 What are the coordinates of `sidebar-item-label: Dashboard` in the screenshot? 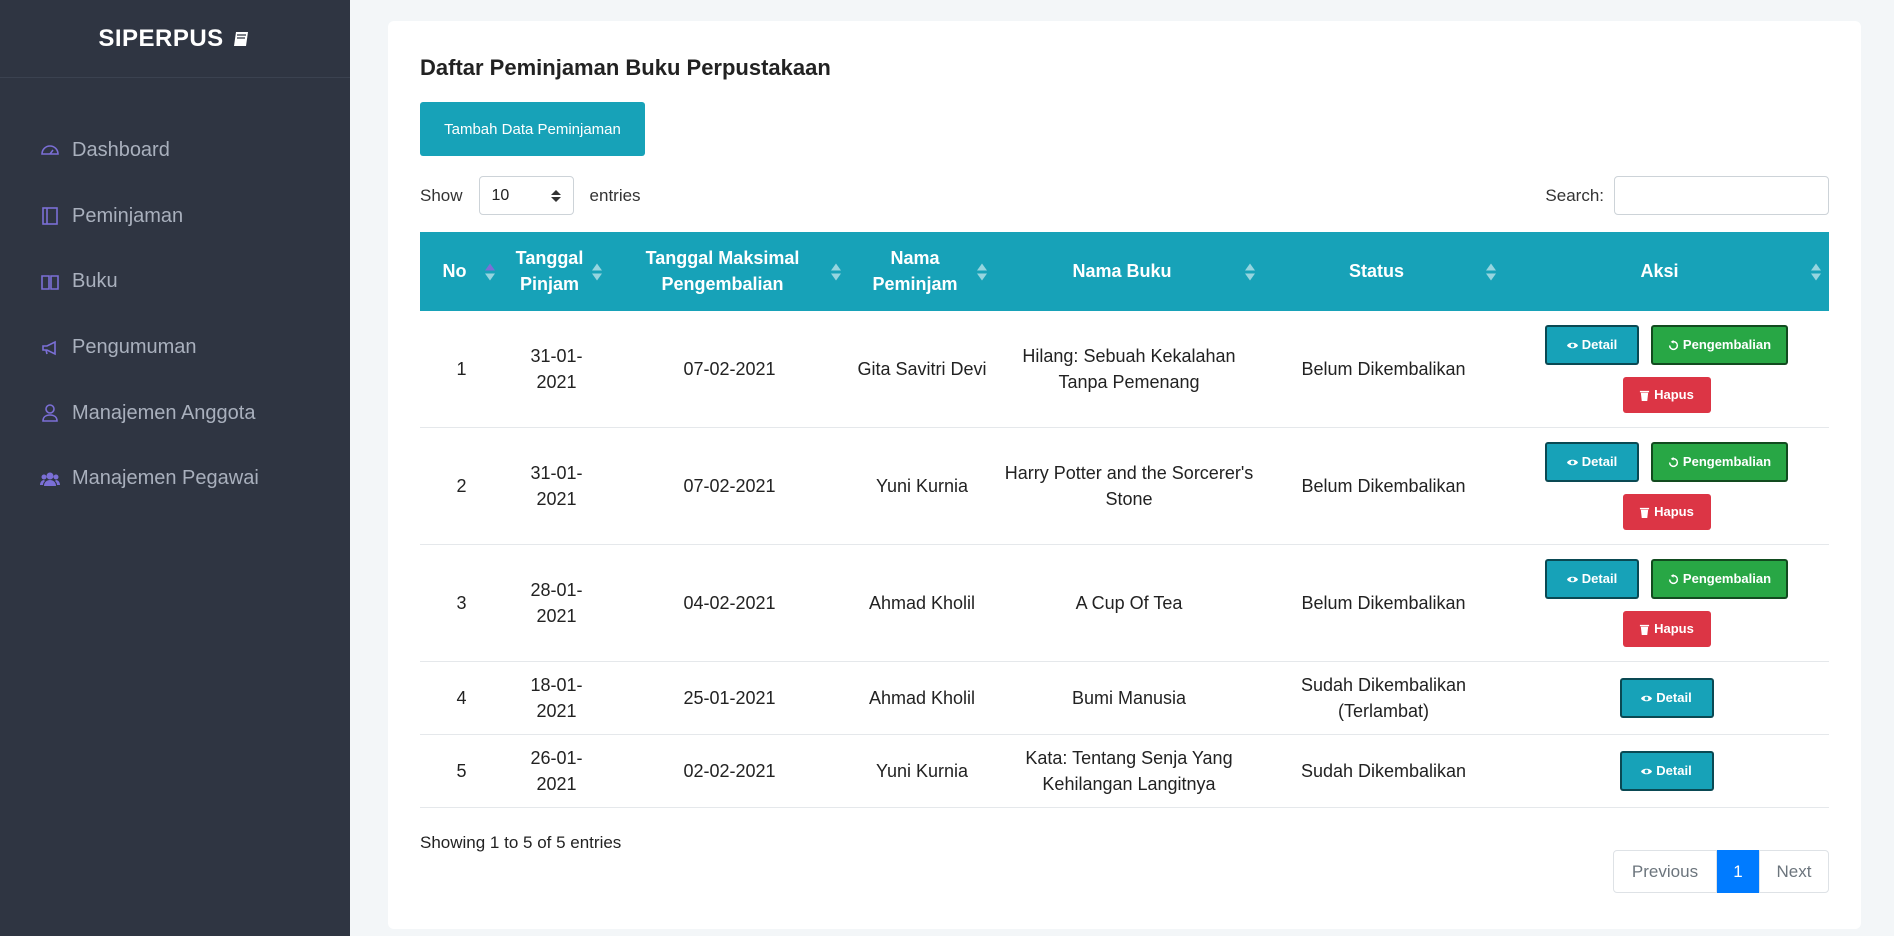 It's located at (121, 150).